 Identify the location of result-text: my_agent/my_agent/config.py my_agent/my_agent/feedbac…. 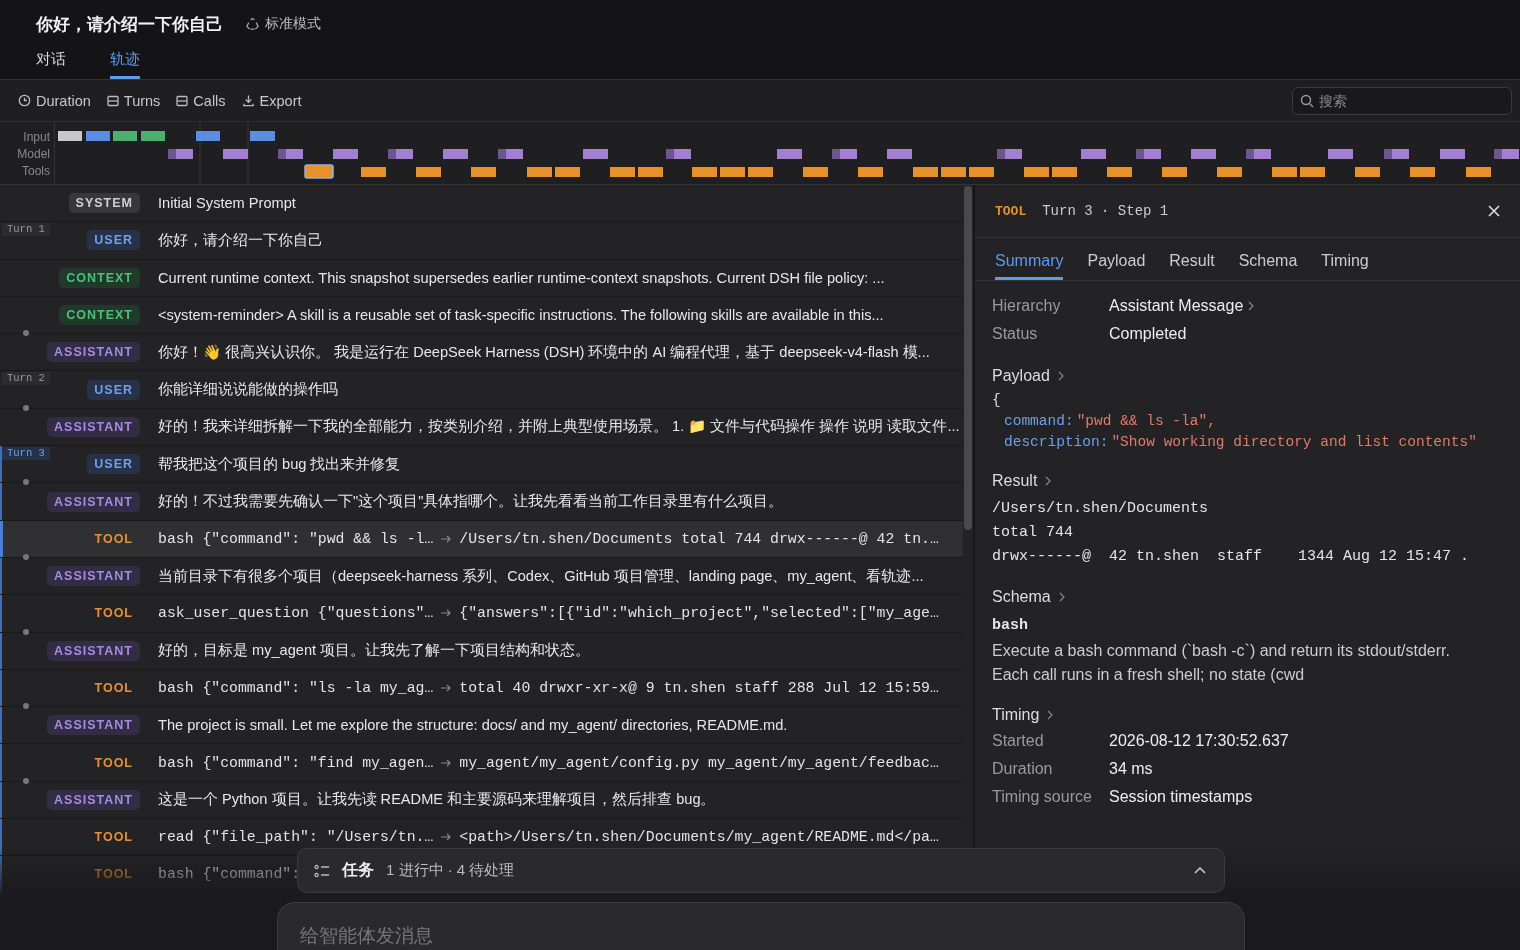
(699, 762).